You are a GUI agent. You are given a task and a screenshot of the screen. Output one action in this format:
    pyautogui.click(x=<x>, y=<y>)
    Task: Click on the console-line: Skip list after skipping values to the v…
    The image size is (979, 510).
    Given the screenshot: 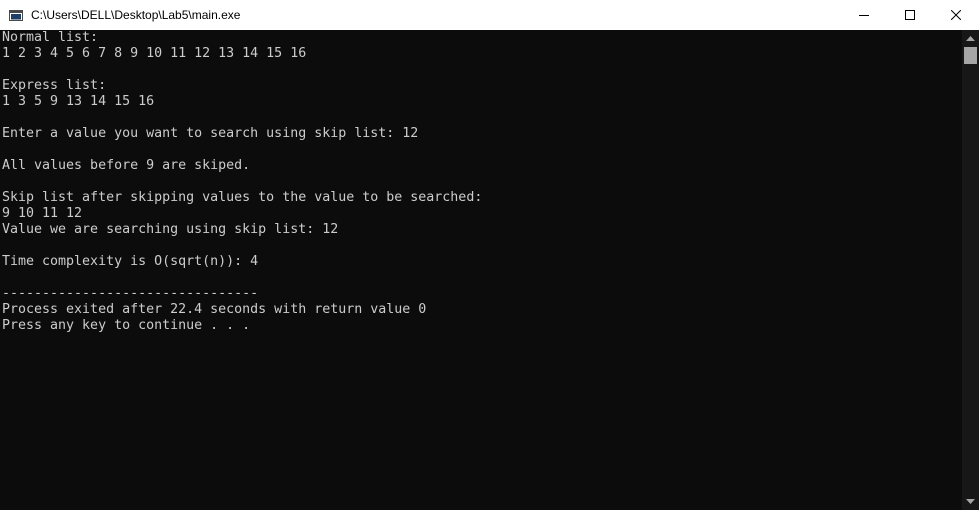 What is the action you would take?
    pyautogui.click(x=242, y=197)
    